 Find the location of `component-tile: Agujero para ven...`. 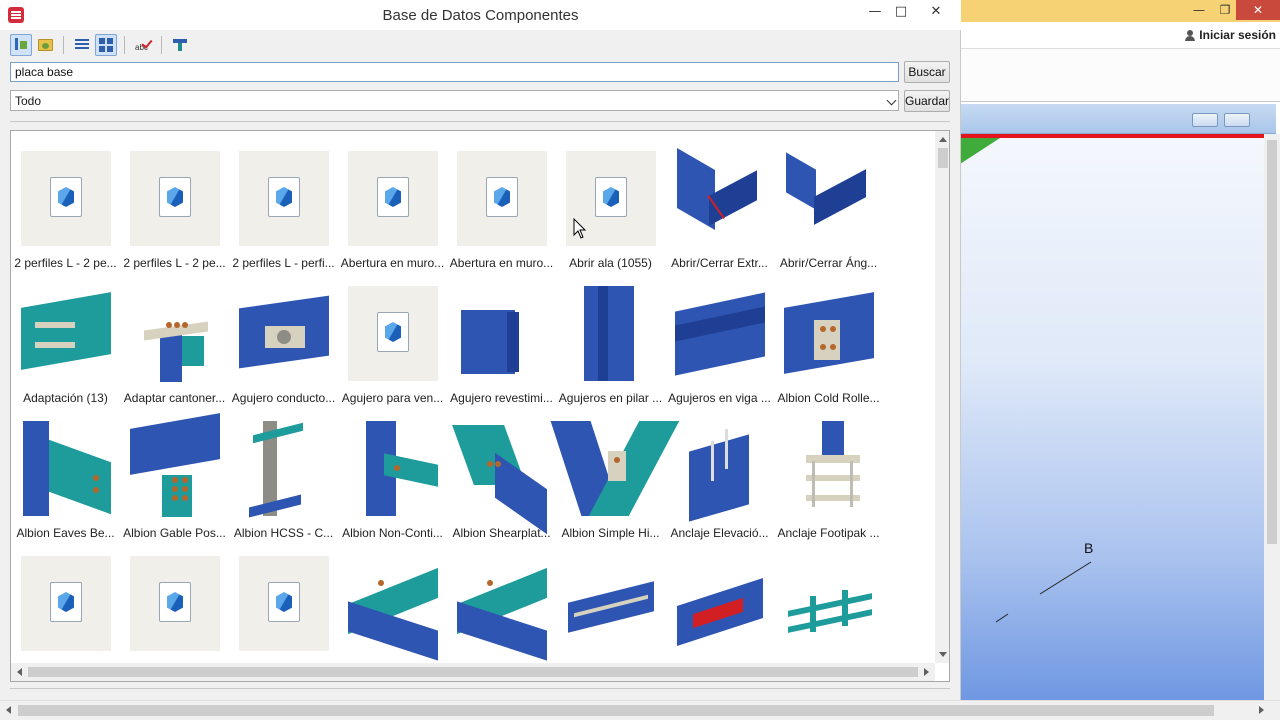

component-tile: Agujero para ven... is located at coordinates (392, 335).